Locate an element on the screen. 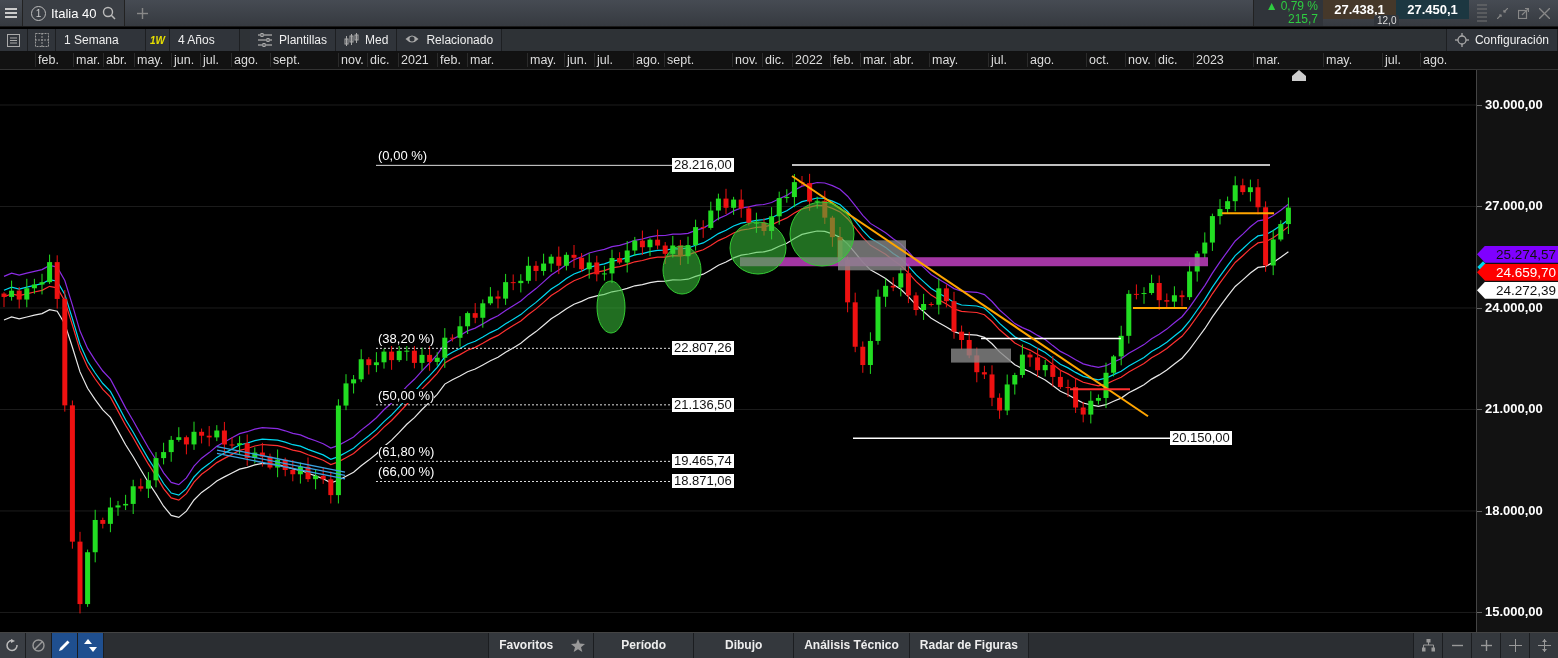 This screenshot has height=658, width=1558. settings-button: Configuración is located at coordinates (1501, 40).